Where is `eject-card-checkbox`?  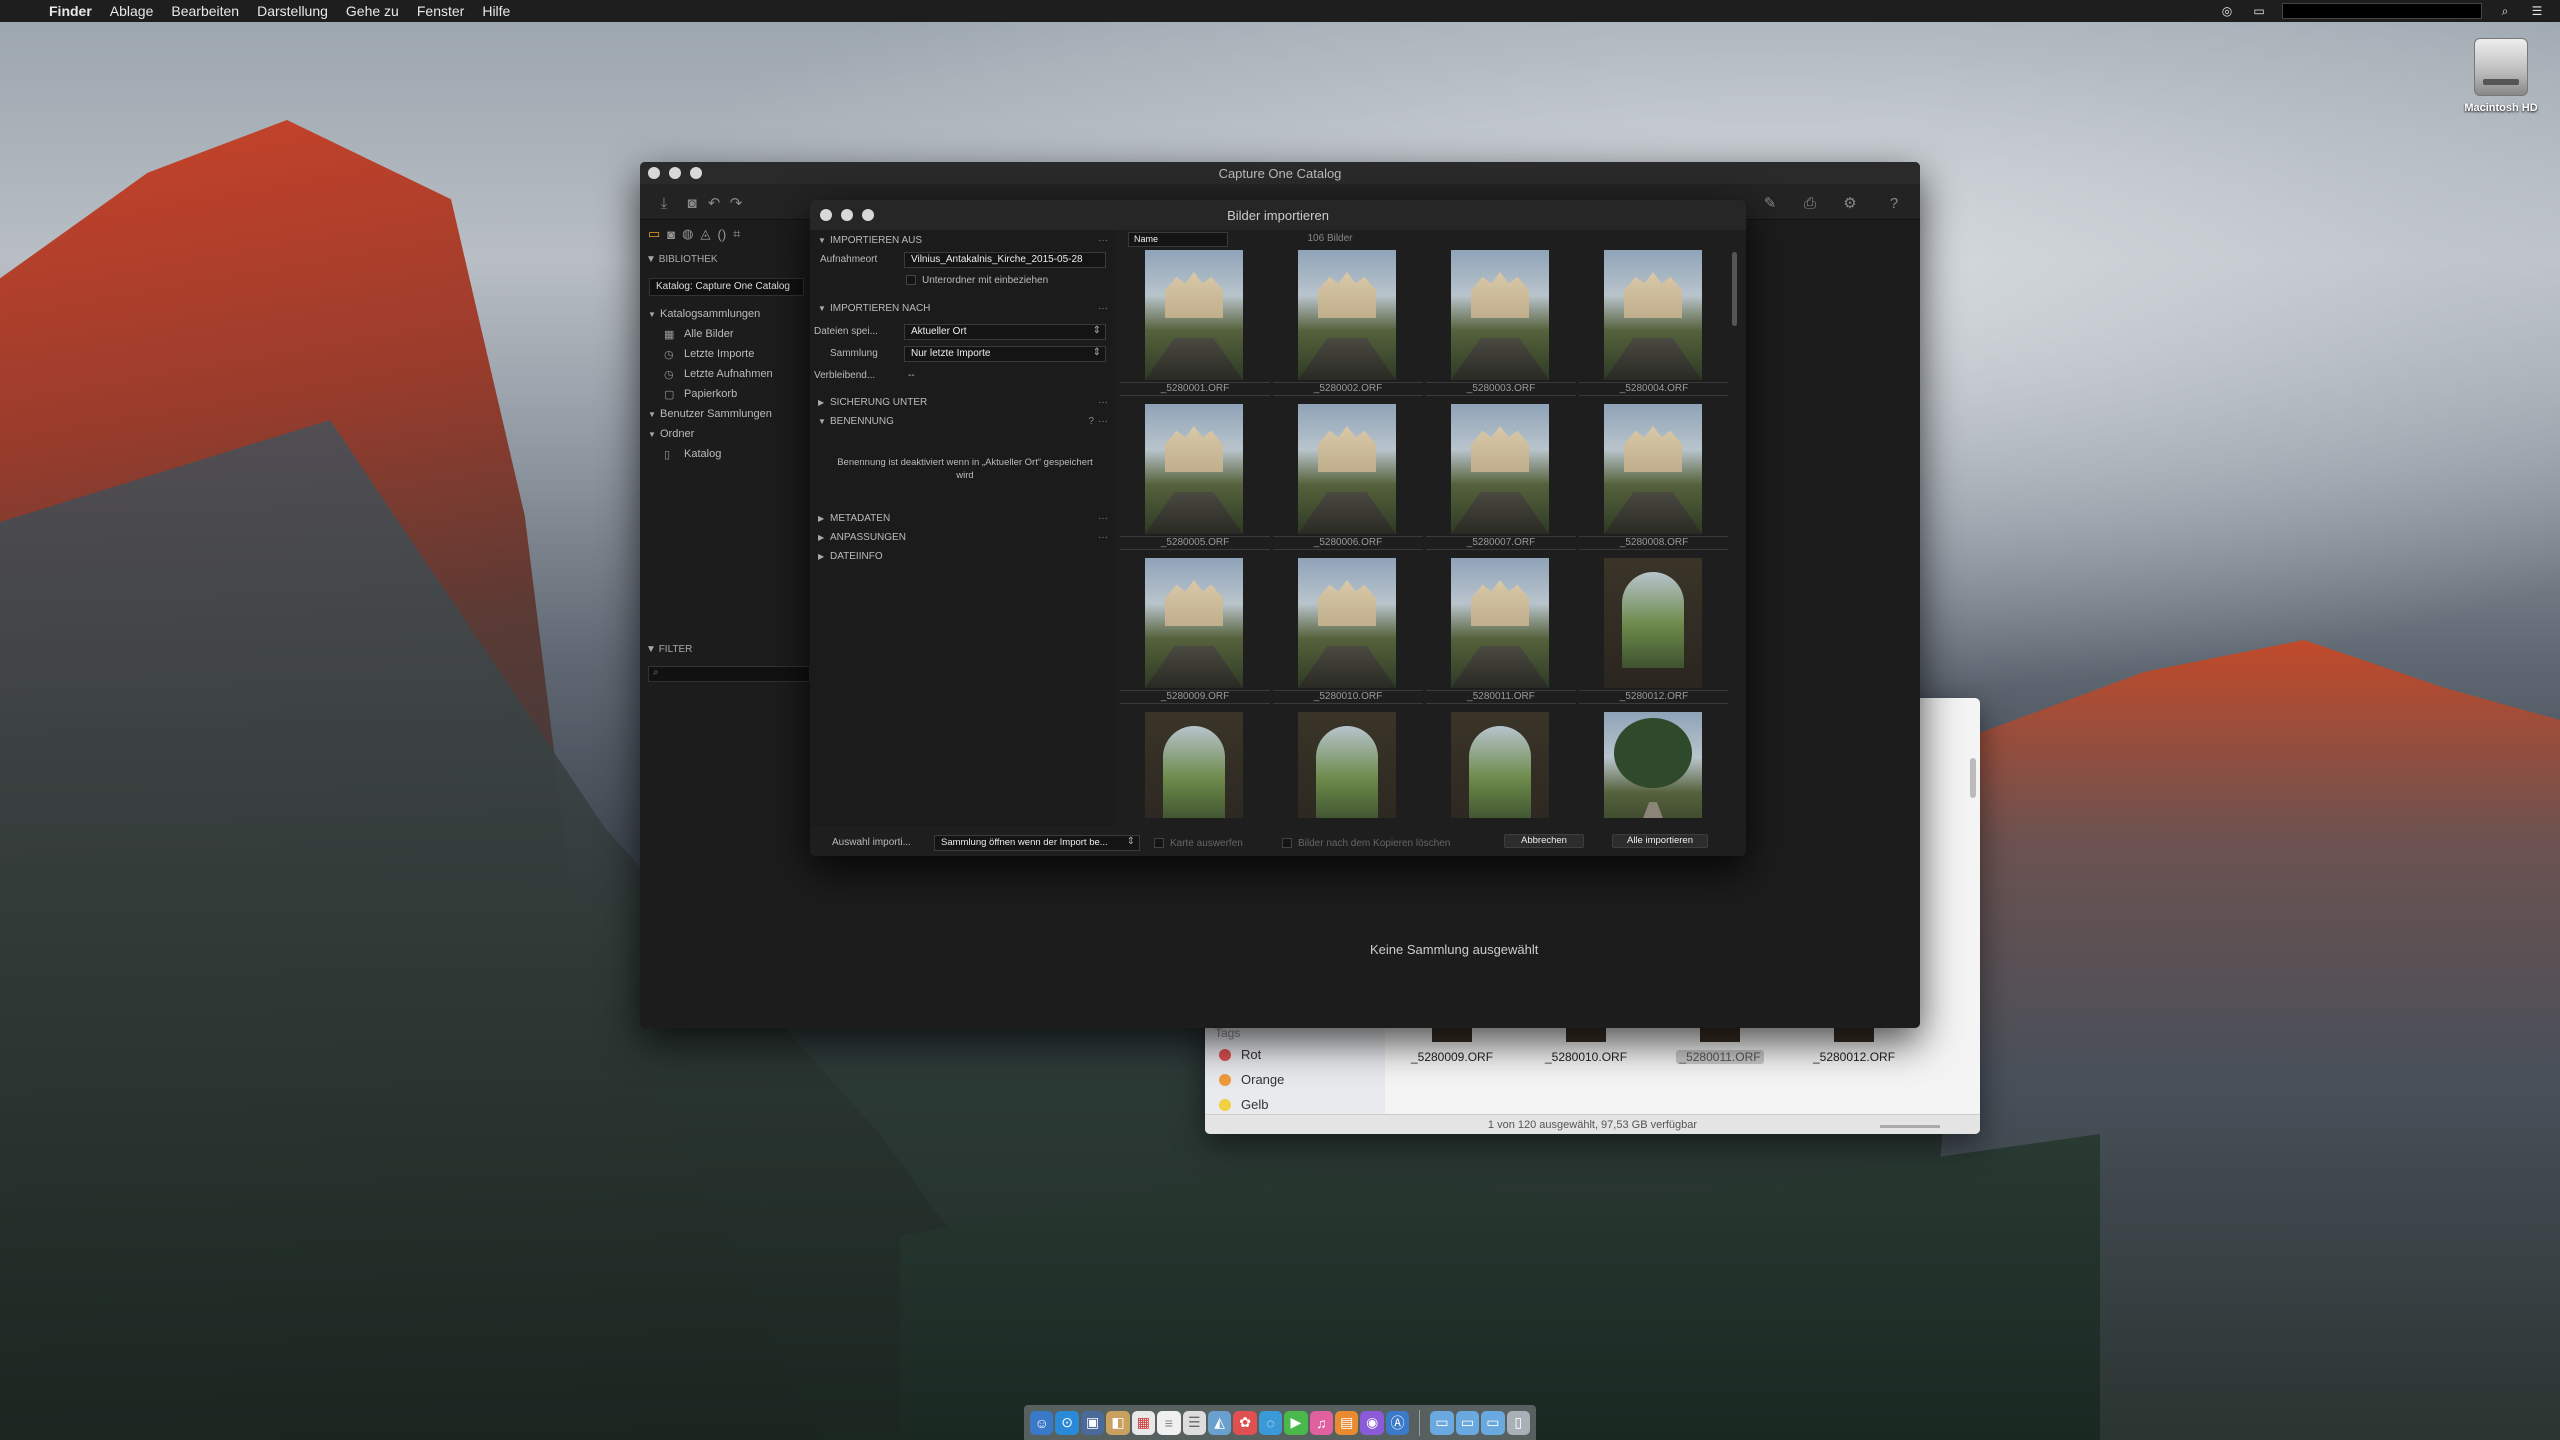 eject-card-checkbox is located at coordinates (1159, 843).